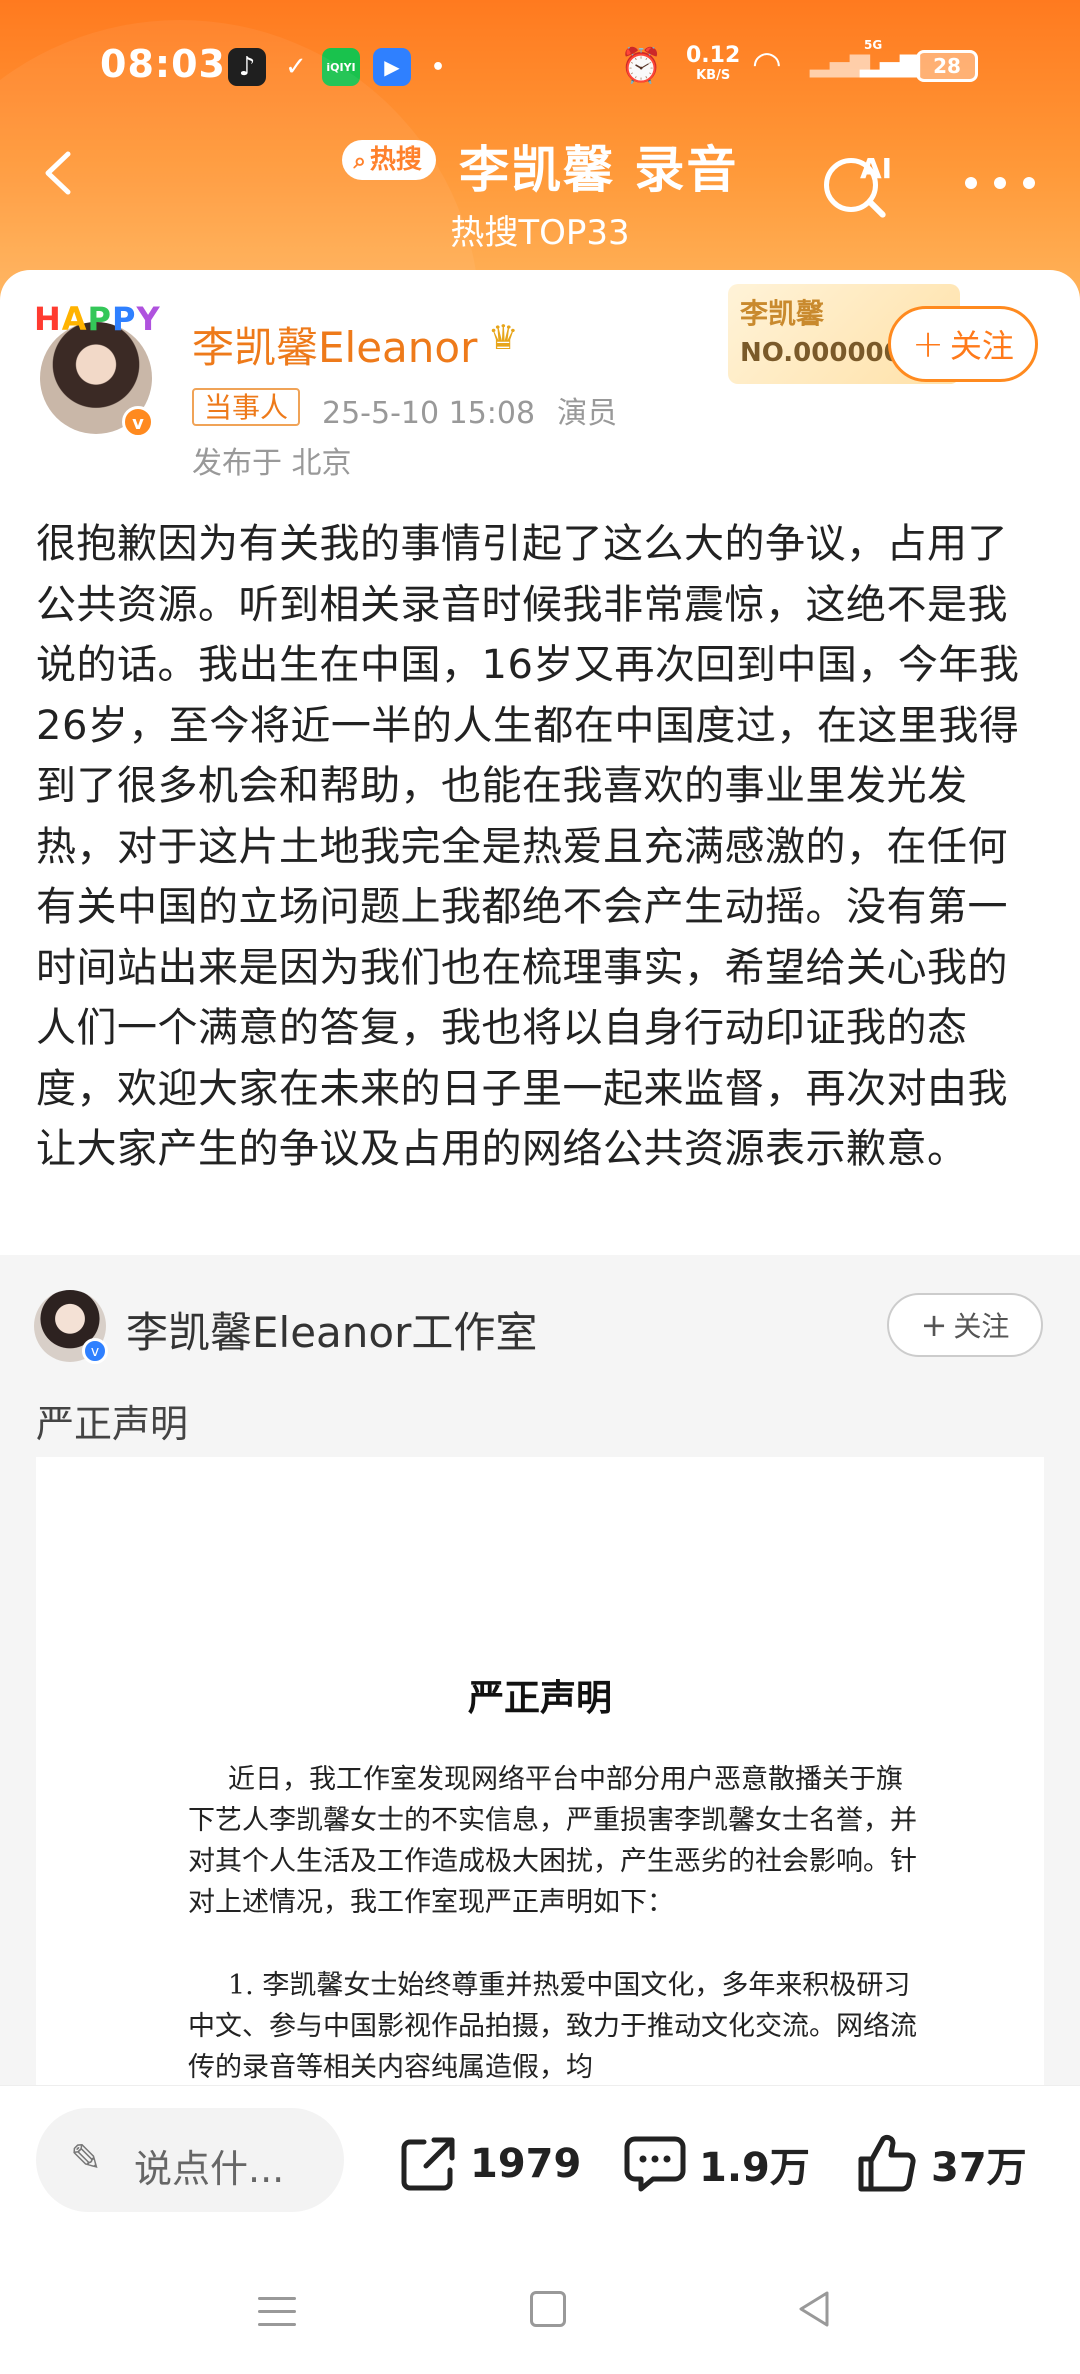 This screenshot has height=2374, width=1080. Describe the element at coordinates (97, 319) in the screenshot. I see `avatar-frame-happy: HAPPY` at that location.